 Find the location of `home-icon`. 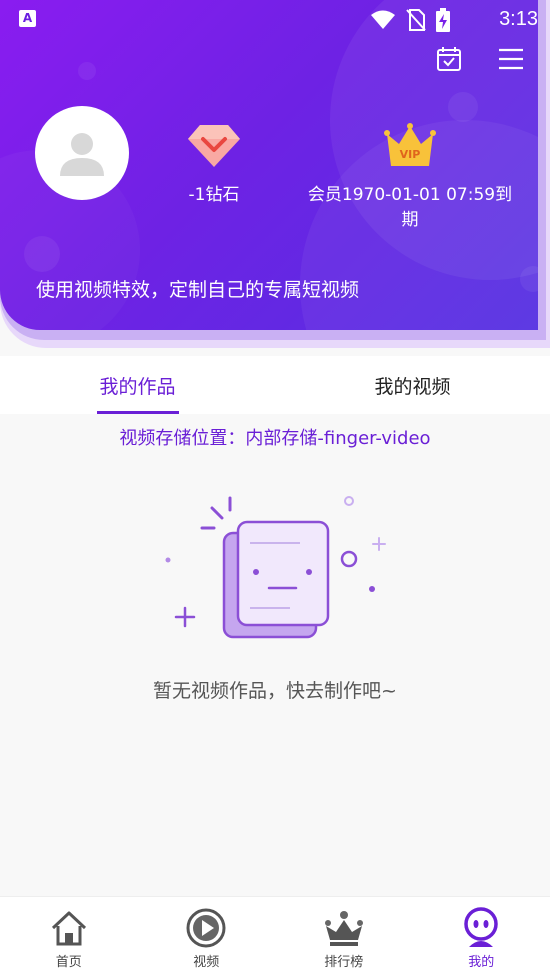

home-icon is located at coordinates (68, 928).